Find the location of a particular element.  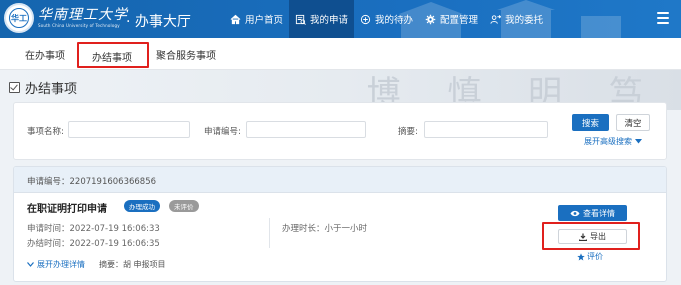

advanced-search-label: 展开高级搜索 is located at coordinates (608, 141).